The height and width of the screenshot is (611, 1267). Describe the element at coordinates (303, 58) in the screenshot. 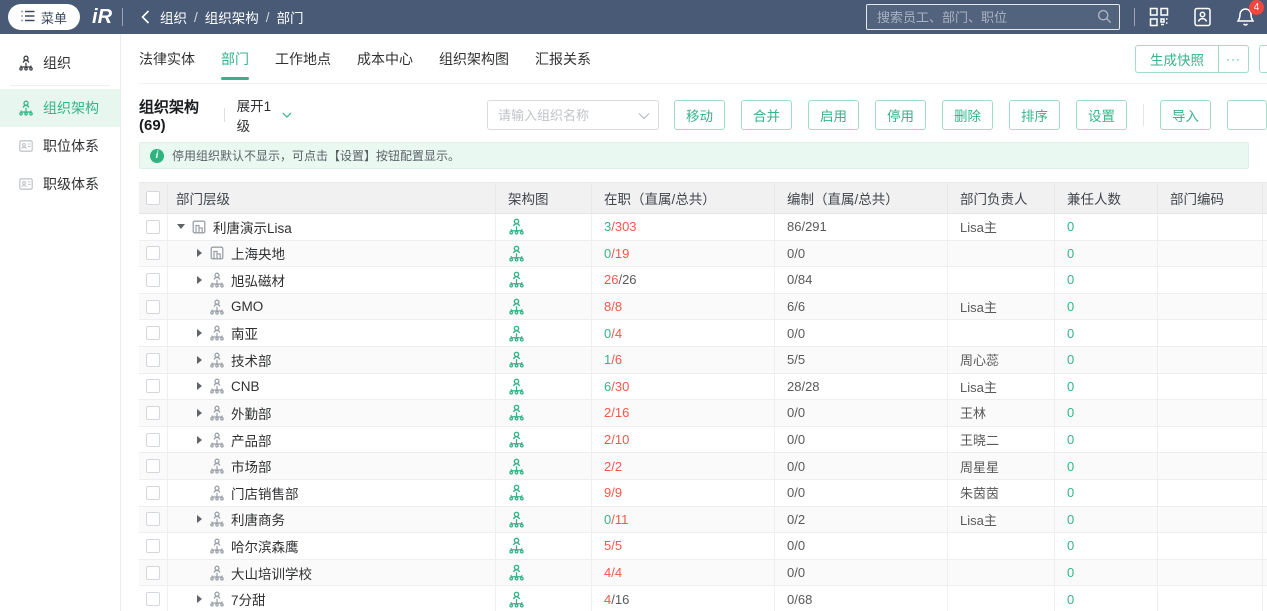

I see `tab-工作地点: 工作地点` at that location.